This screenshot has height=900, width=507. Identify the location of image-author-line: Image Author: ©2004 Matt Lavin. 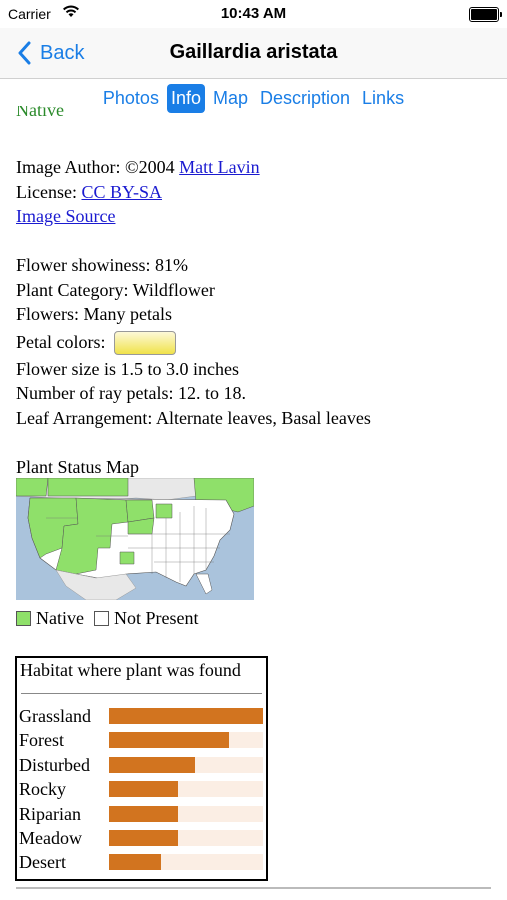
(138, 167).